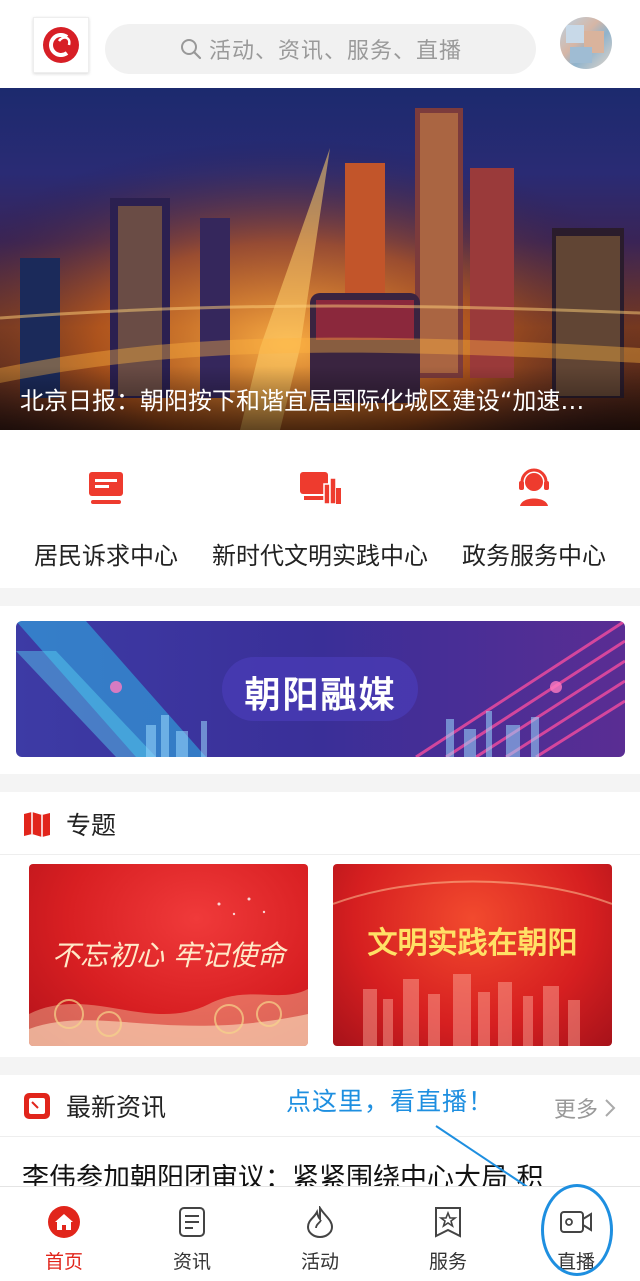  Describe the element at coordinates (106, 556) in the screenshot. I see `service-label: 居民诉求中心` at that location.